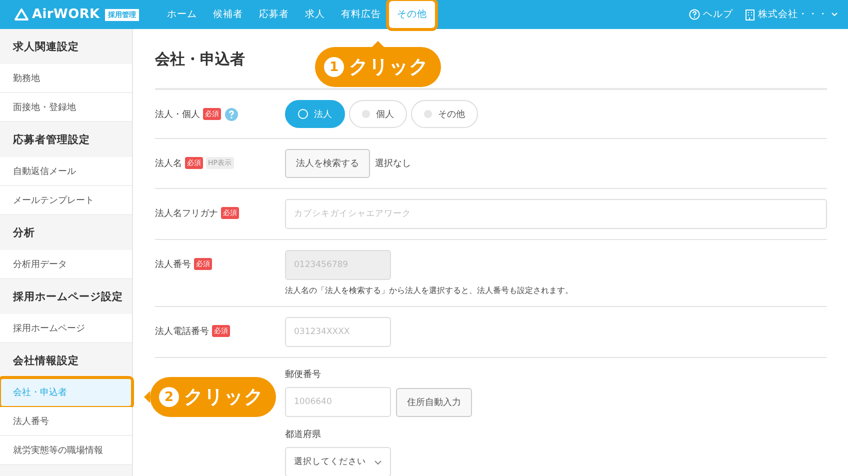 The image size is (848, 476). I want to click on selection-status: 選択なし, so click(393, 164).